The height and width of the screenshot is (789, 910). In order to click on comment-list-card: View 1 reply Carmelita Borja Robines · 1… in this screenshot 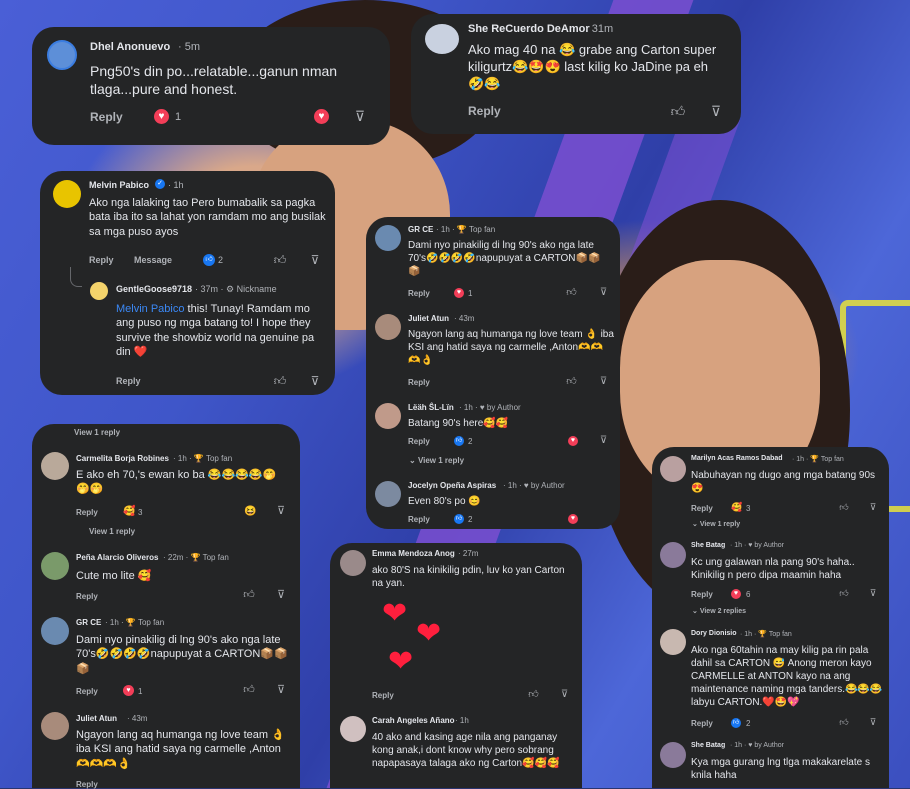, I will do `click(166, 606)`.